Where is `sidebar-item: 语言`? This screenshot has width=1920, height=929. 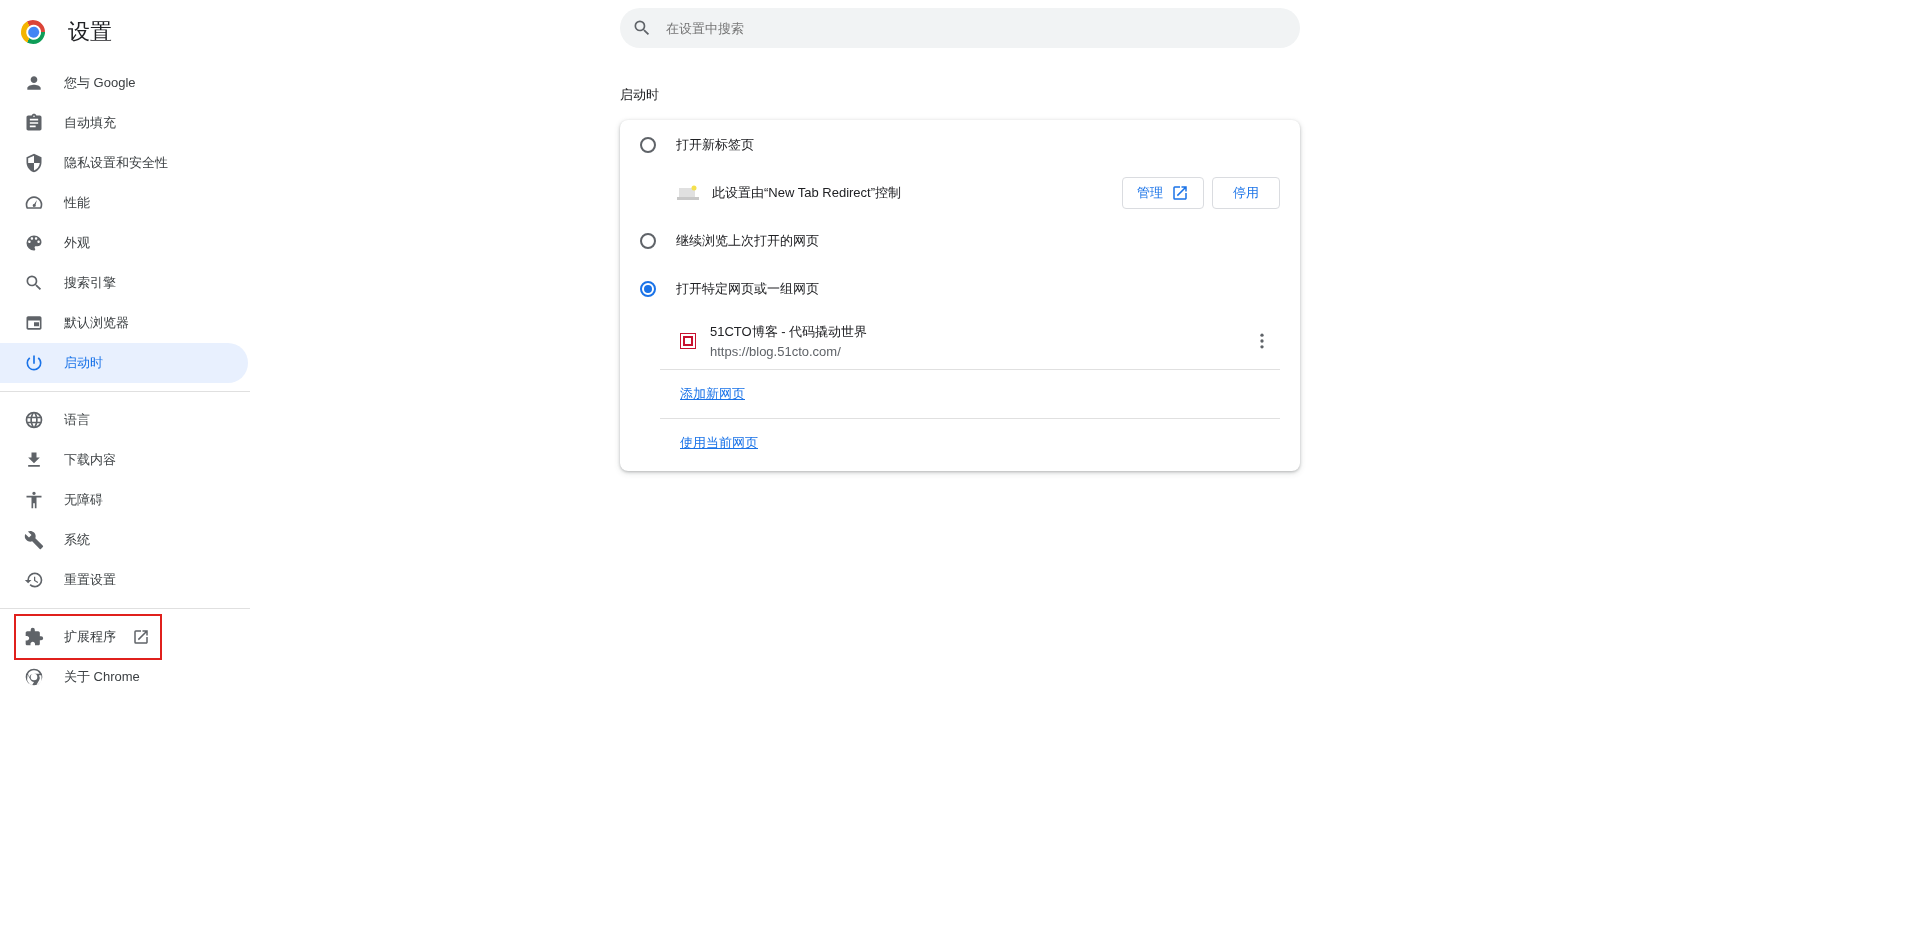
sidebar-item: 语言 is located at coordinates (124, 420).